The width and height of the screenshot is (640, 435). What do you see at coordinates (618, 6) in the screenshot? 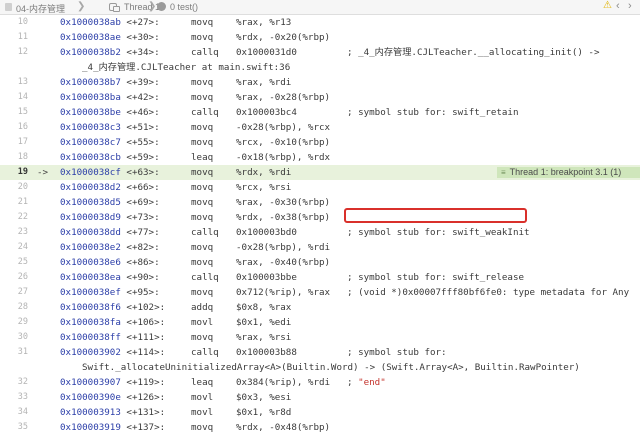
I see `prev-issue-icon: ‹` at bounding box center [618, 6].